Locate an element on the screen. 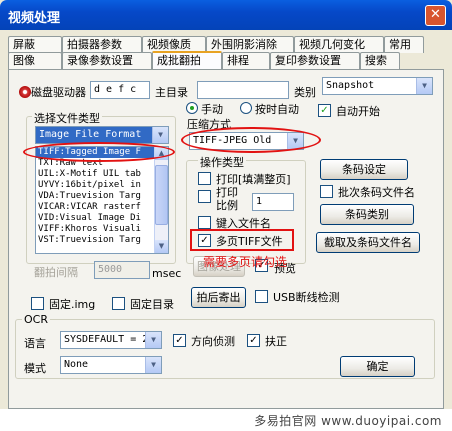 The image size is (452, 431). capture-barcode-button: 截取及条码文件名 is located at coordinates (368, 242).